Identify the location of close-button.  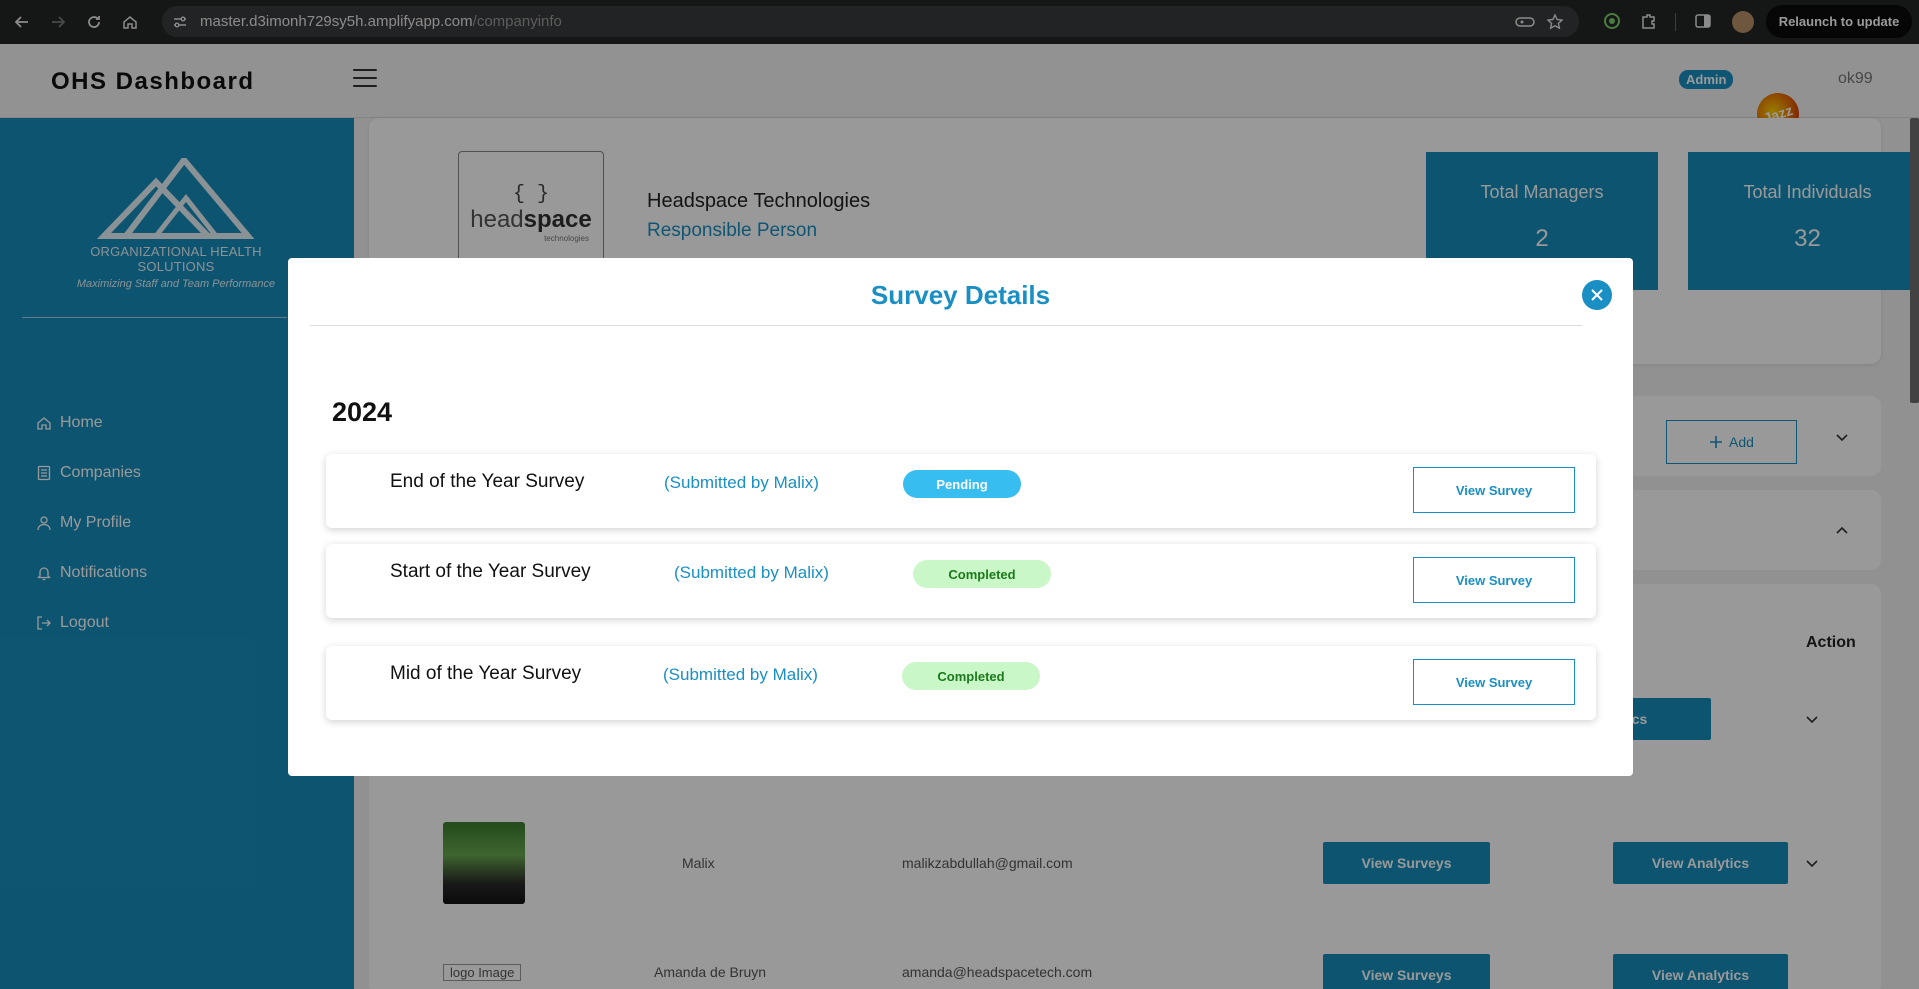
(1597, 295).